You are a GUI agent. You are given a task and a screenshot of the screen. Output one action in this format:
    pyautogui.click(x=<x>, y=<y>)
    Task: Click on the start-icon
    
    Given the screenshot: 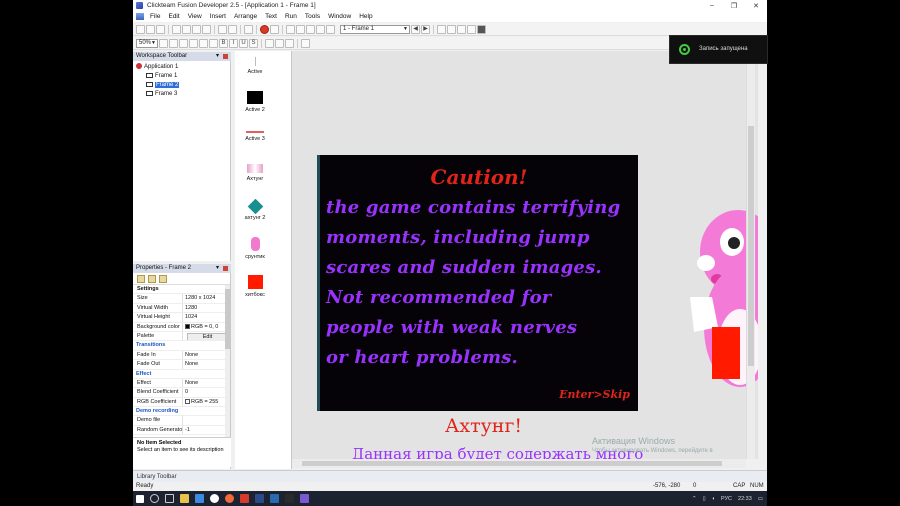 What is the action you would take?
    pyautogui.click(x=140, y=498)
    